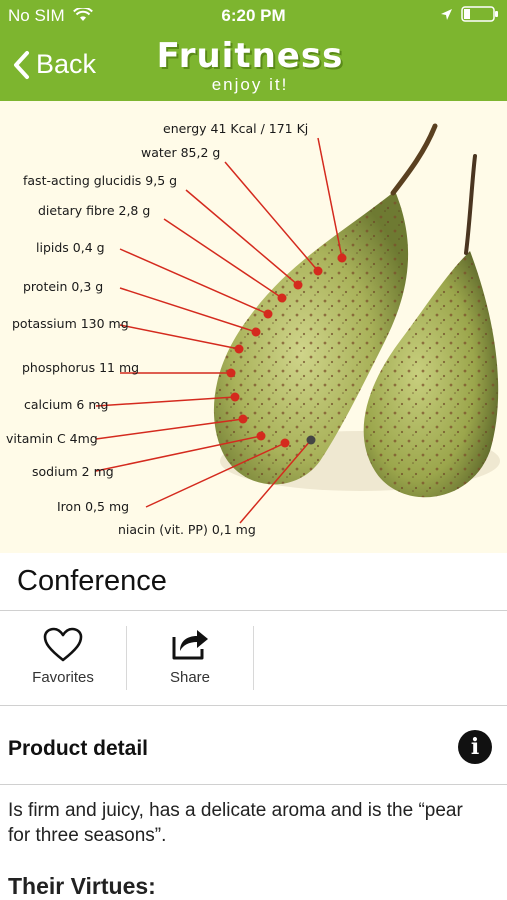 The width and height of the screenshot is (507, 900). Describe the element at coordinates (82, 886) in the screenshot. I see `virtues-heading: Their Virtues:` at that location.